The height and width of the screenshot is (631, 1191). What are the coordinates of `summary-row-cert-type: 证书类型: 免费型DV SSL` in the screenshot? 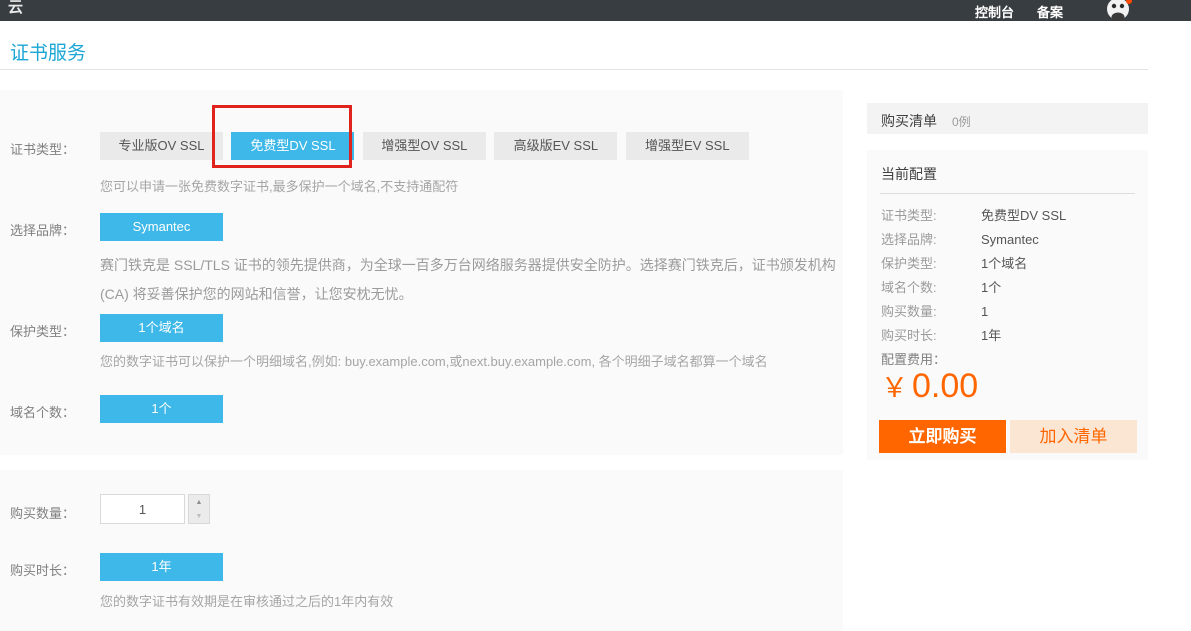 It's located at (1008, 216).